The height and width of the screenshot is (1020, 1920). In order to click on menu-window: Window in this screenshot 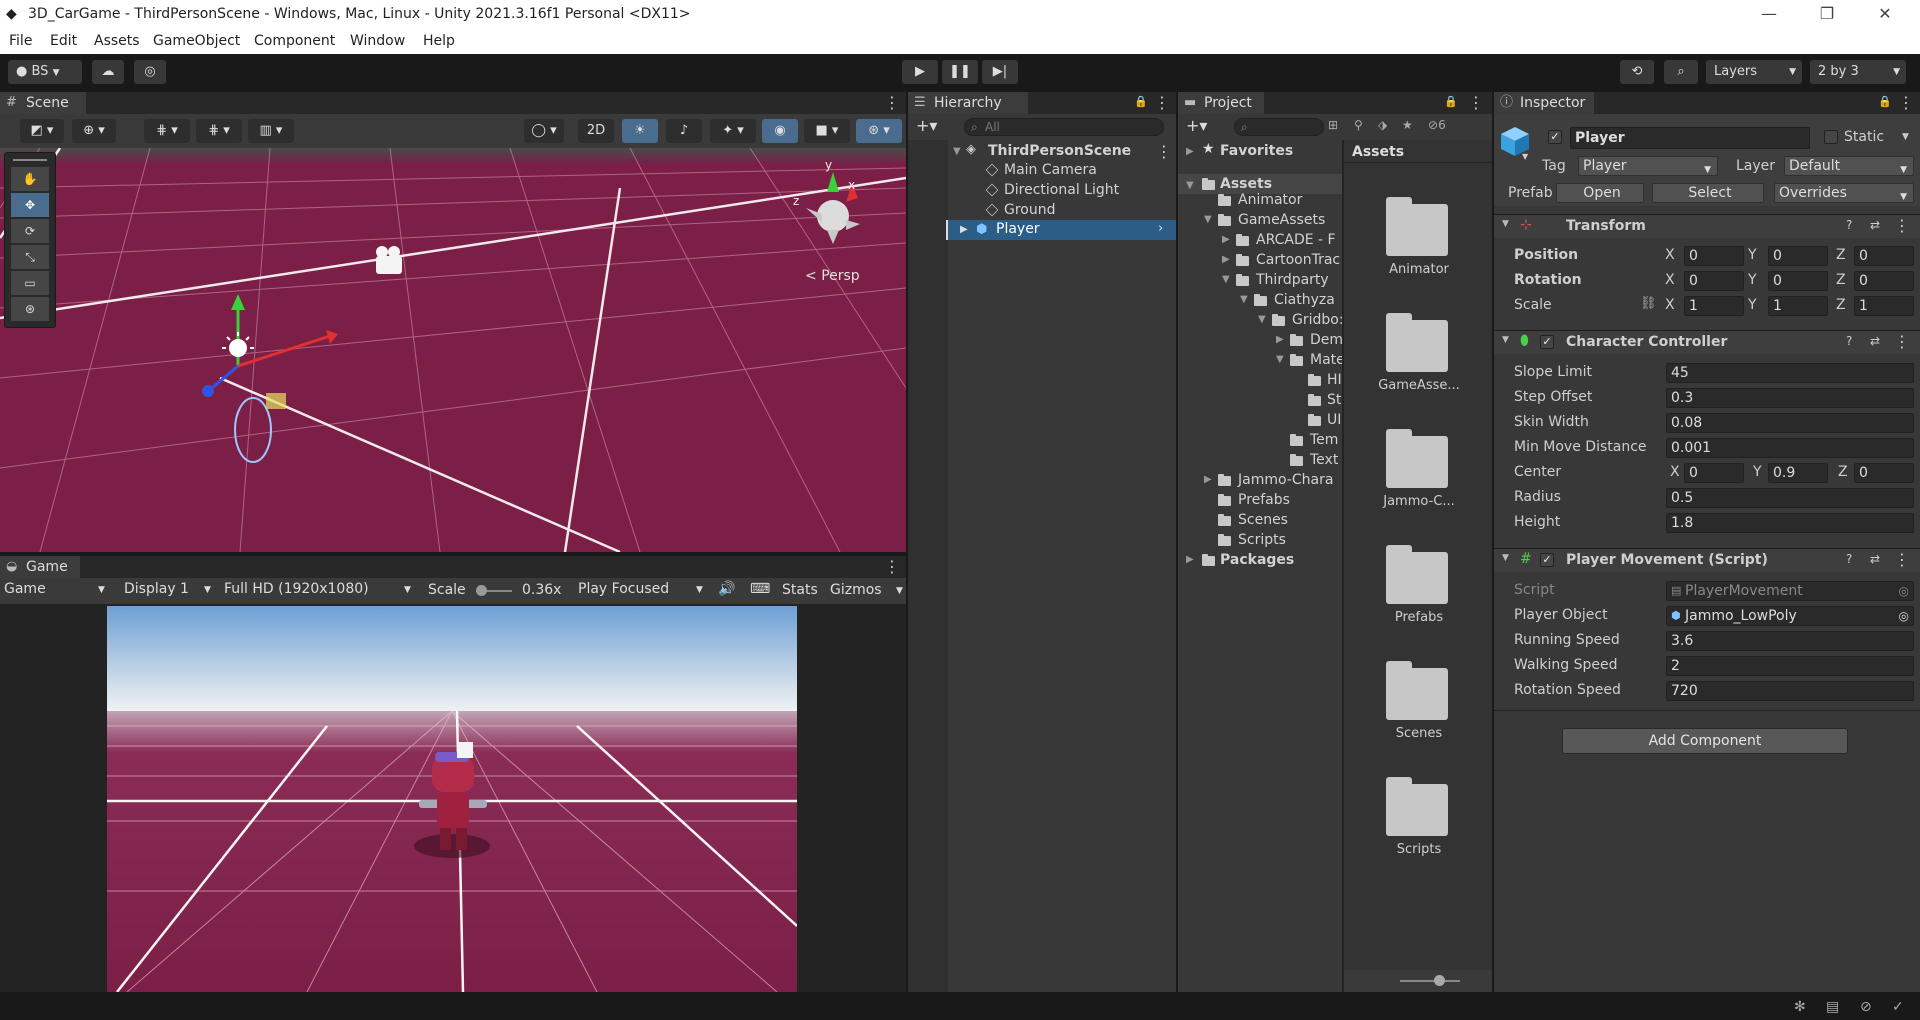, I will do `click(377, 41)`.